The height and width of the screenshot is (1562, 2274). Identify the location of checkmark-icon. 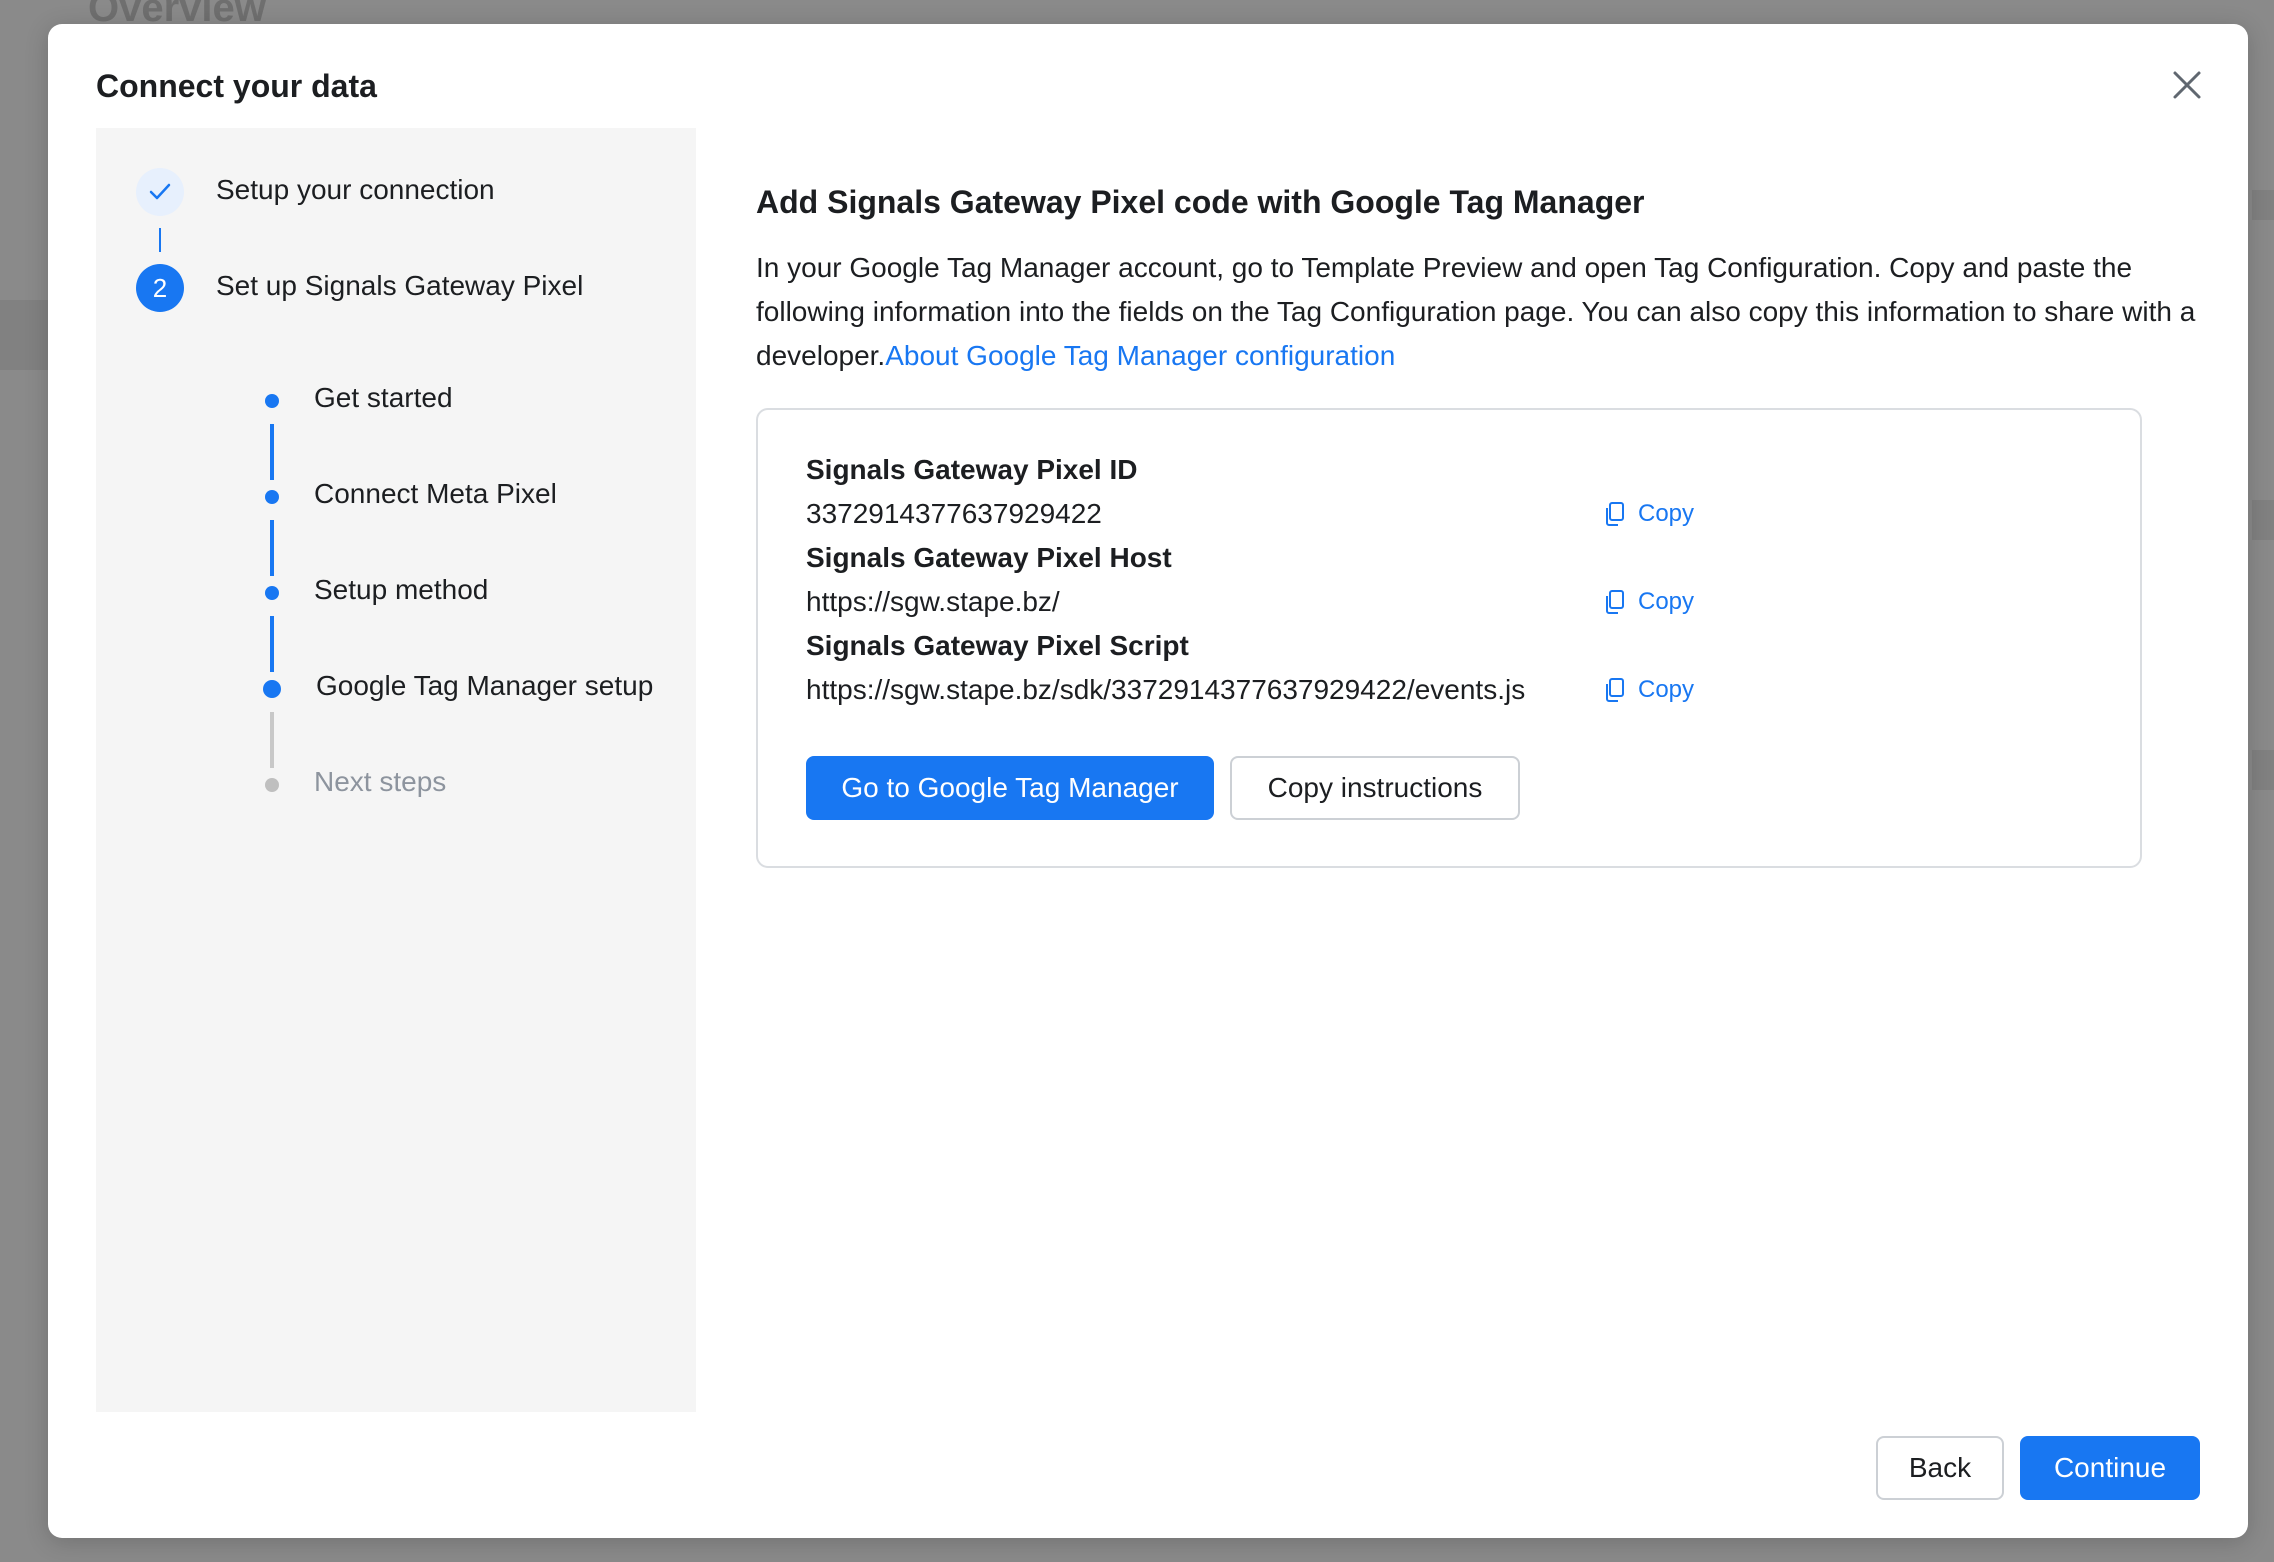
(160, 191).